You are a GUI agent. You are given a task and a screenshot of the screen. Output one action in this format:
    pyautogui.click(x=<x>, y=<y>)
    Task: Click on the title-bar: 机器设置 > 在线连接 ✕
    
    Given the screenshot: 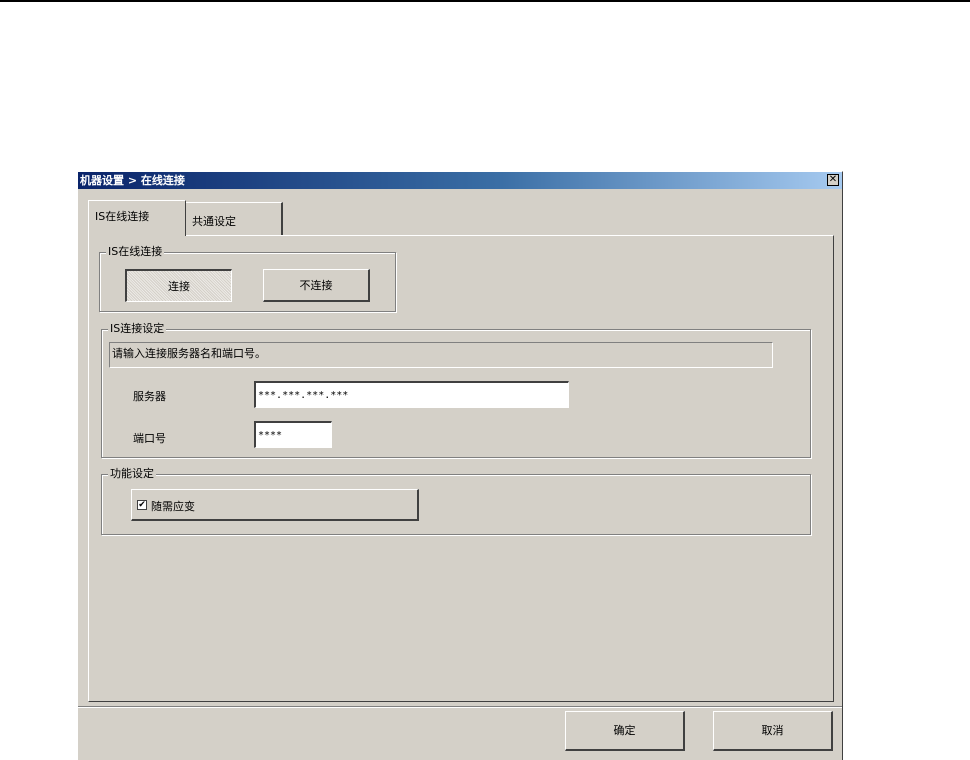 What is the action you would take?
    pyautogui.click(x=460, y=180)
    